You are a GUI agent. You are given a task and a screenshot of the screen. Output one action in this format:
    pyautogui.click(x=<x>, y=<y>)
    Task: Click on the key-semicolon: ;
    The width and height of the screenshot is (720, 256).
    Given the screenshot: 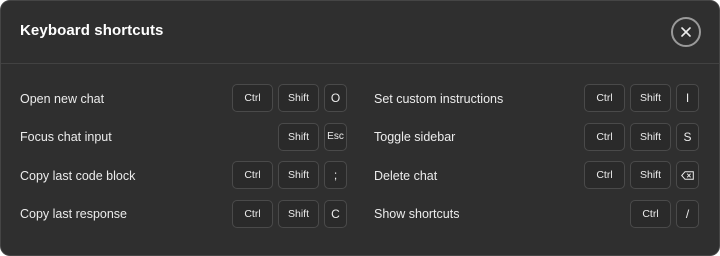 What is the action you would take?
    pyautogui.click(x=335, y=175)
    